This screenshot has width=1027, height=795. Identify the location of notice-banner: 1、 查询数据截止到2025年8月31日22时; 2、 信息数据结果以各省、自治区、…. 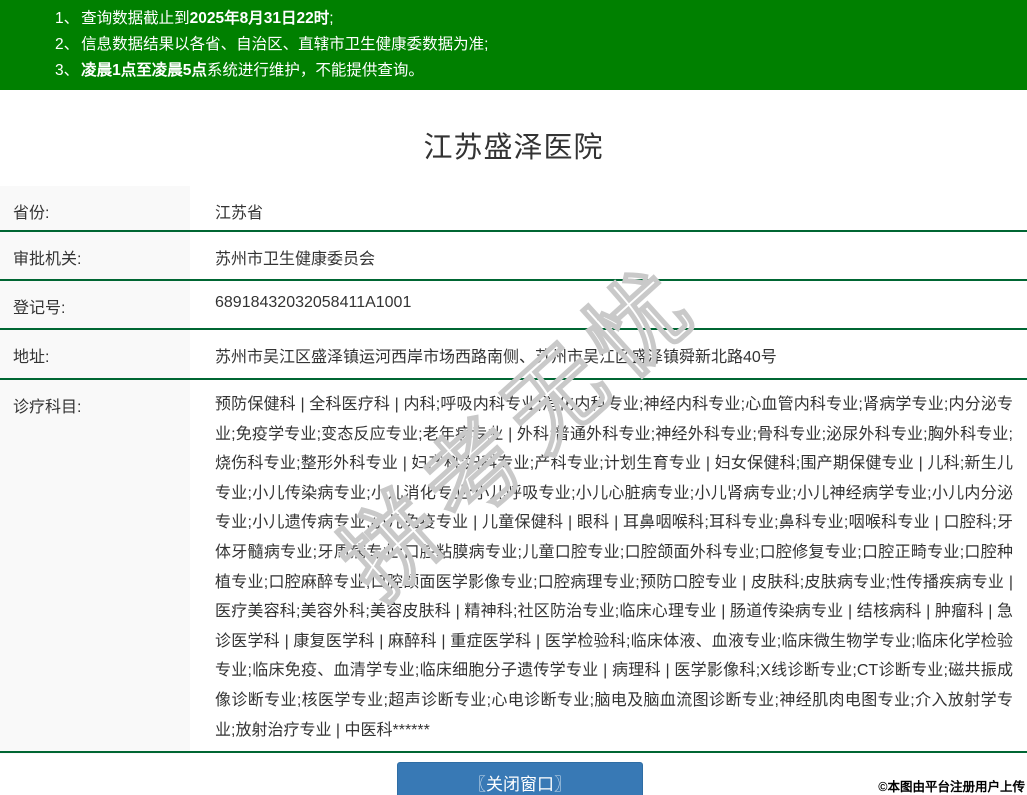
(513, 45).